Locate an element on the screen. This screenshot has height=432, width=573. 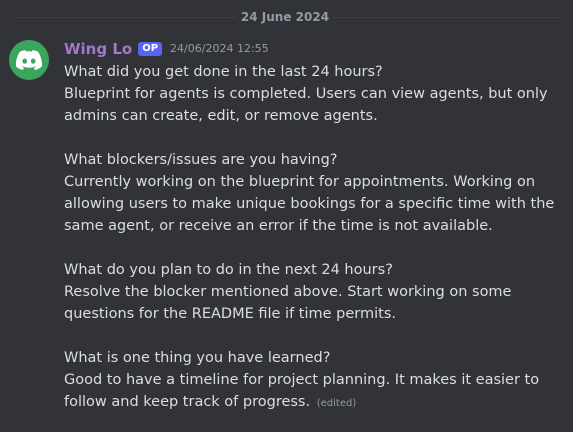
answer-line-text: follow and keep track of progress. is located at coordinates (187, 402).